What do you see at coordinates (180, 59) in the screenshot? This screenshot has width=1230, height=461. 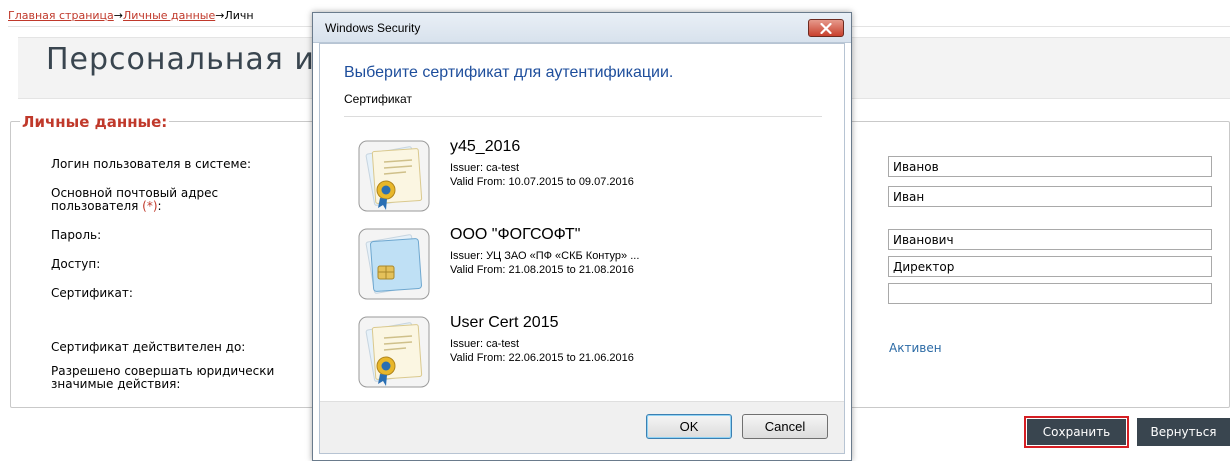 I see `page-title: Персональная и` at bounding box center [180, 59].